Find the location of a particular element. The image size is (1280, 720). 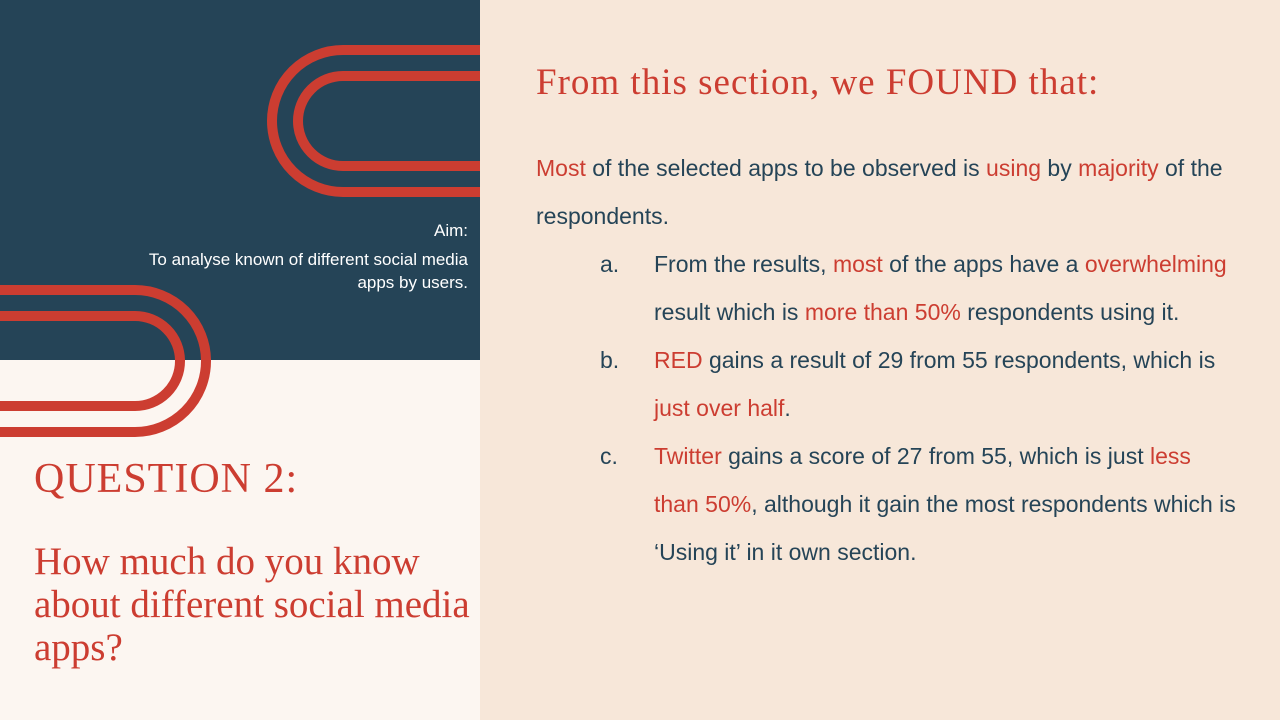

question-heading: QUESTION 2: is located at coordinates (166, 479).